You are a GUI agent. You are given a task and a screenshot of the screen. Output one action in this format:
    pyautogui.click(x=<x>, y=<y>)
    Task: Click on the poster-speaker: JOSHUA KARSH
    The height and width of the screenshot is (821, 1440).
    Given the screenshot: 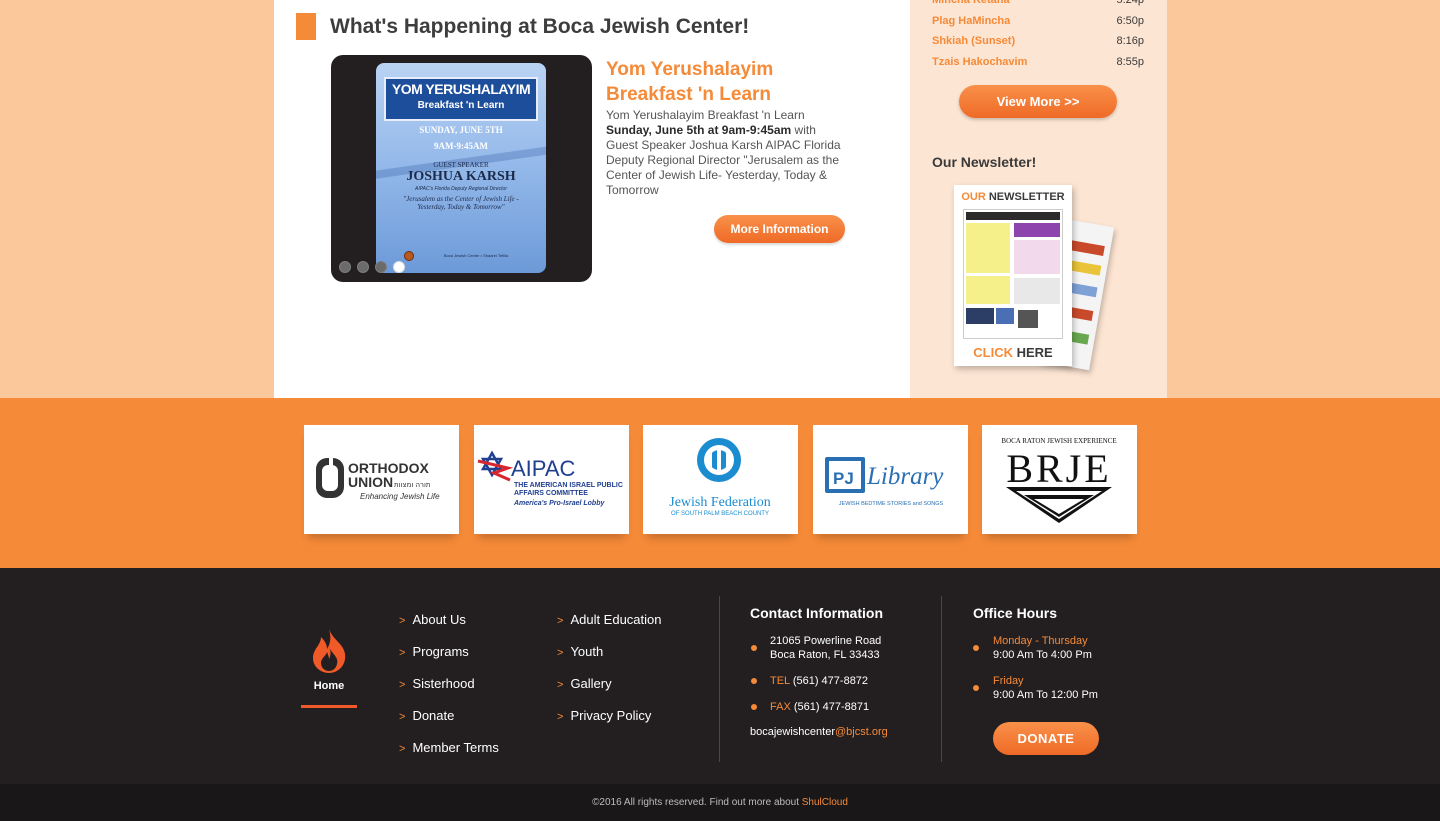 What is the action you would take?
    pyautogui.click(x=461, y=176)
    